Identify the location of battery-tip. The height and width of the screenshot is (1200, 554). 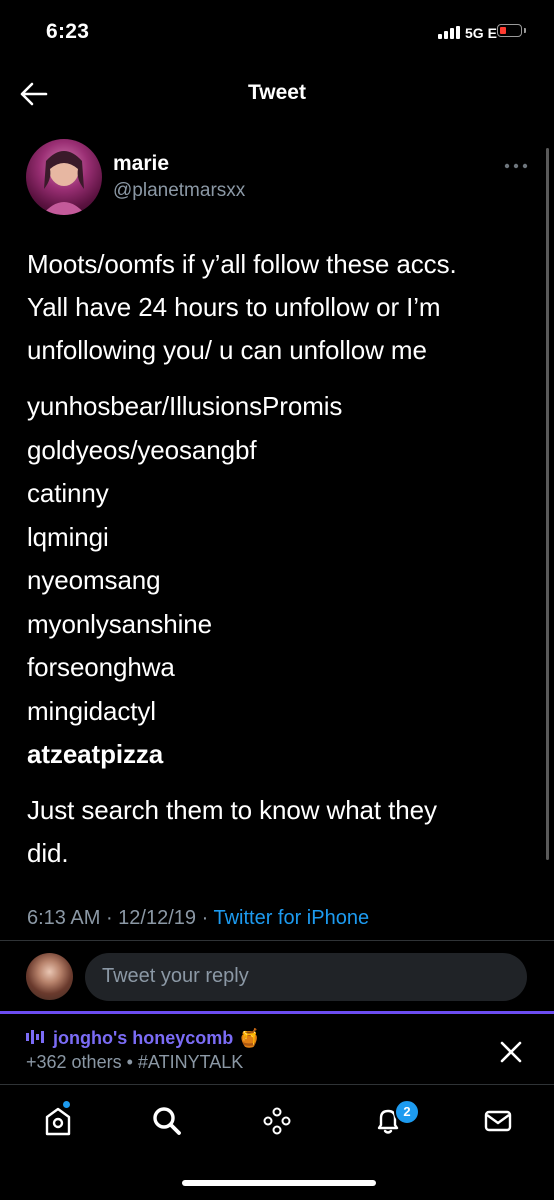
(525, 30).